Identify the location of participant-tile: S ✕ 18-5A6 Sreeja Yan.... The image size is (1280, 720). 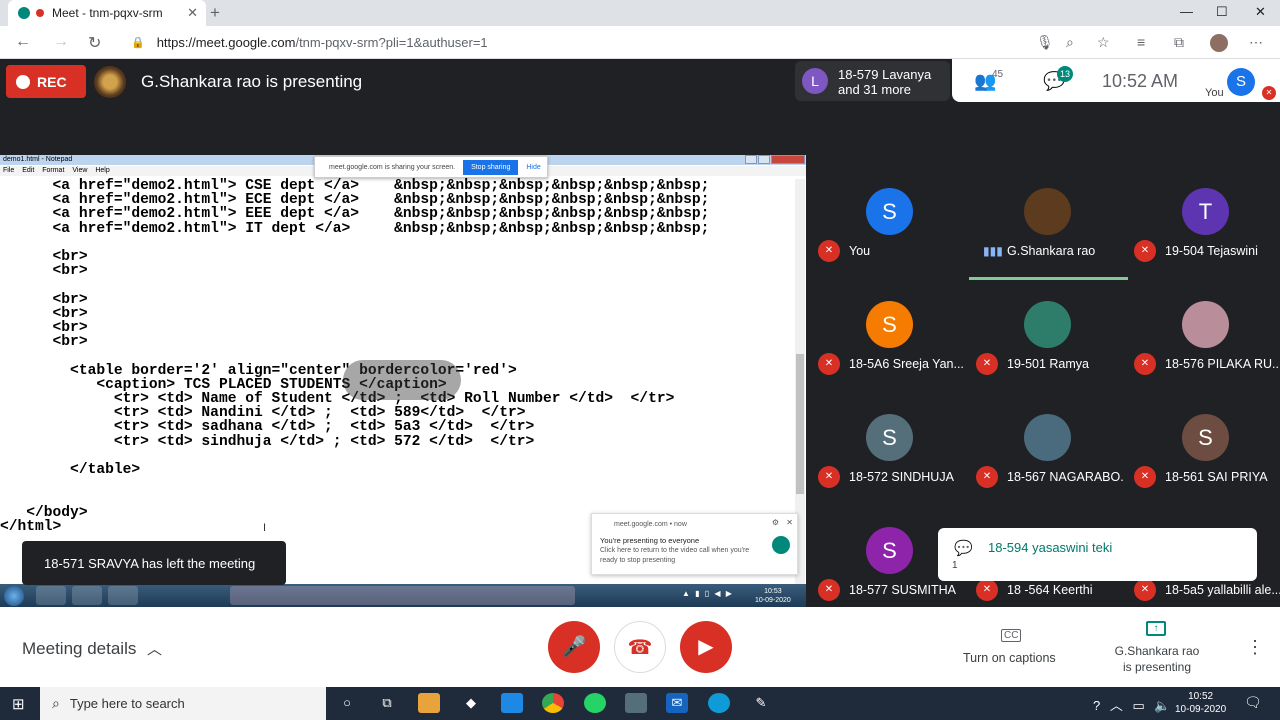
(888, 349).